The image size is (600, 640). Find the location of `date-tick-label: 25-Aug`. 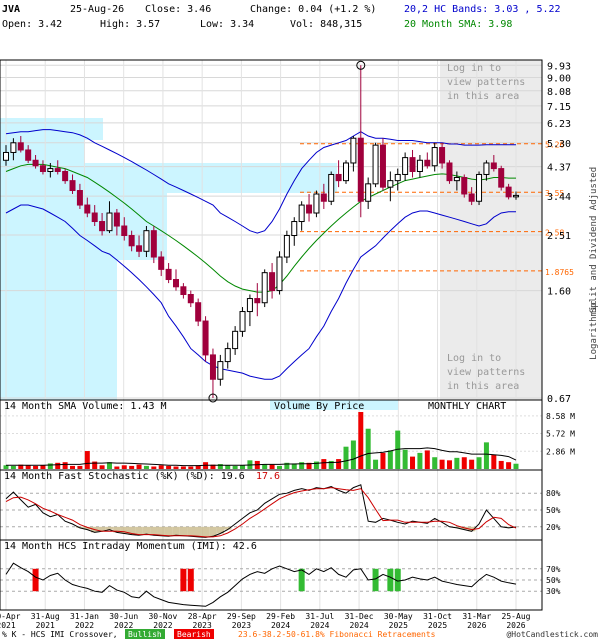

date-tick-label: 25-Aug is located at coordinates (516, 616).